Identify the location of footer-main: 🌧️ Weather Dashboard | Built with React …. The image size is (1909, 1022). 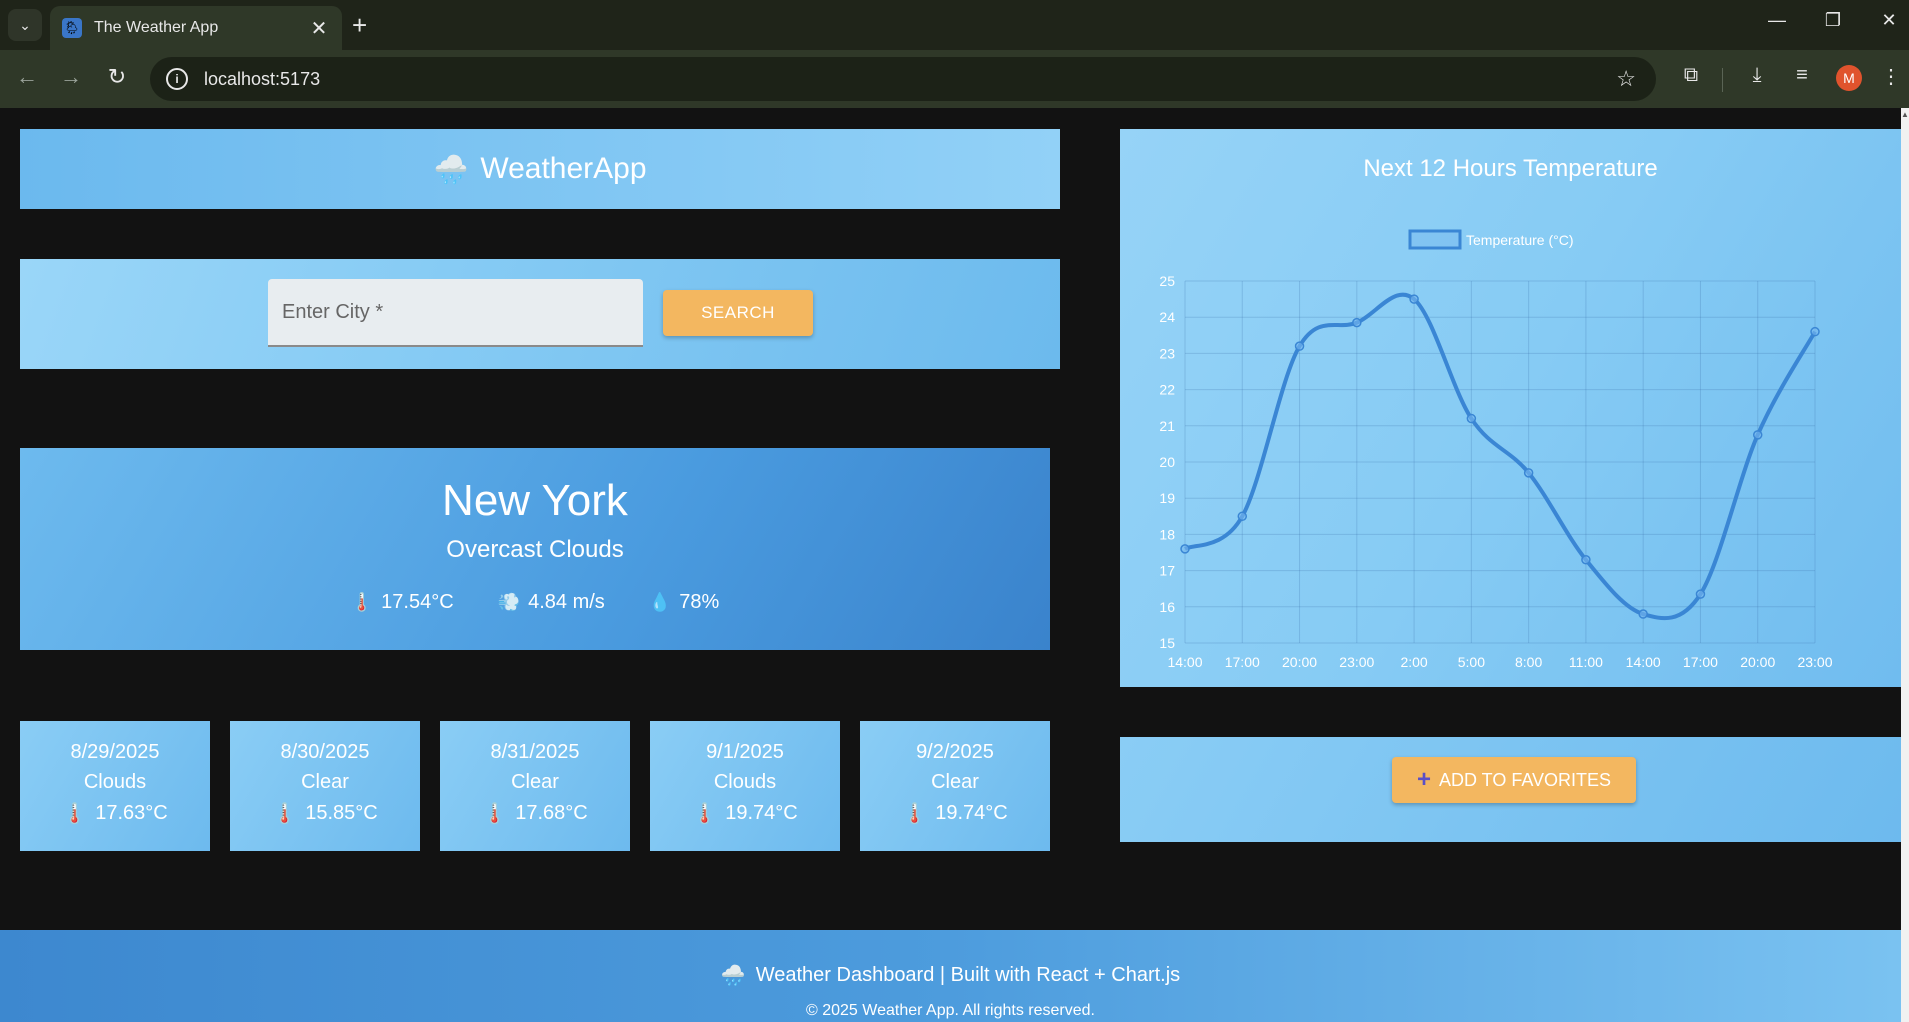
(950, 975).